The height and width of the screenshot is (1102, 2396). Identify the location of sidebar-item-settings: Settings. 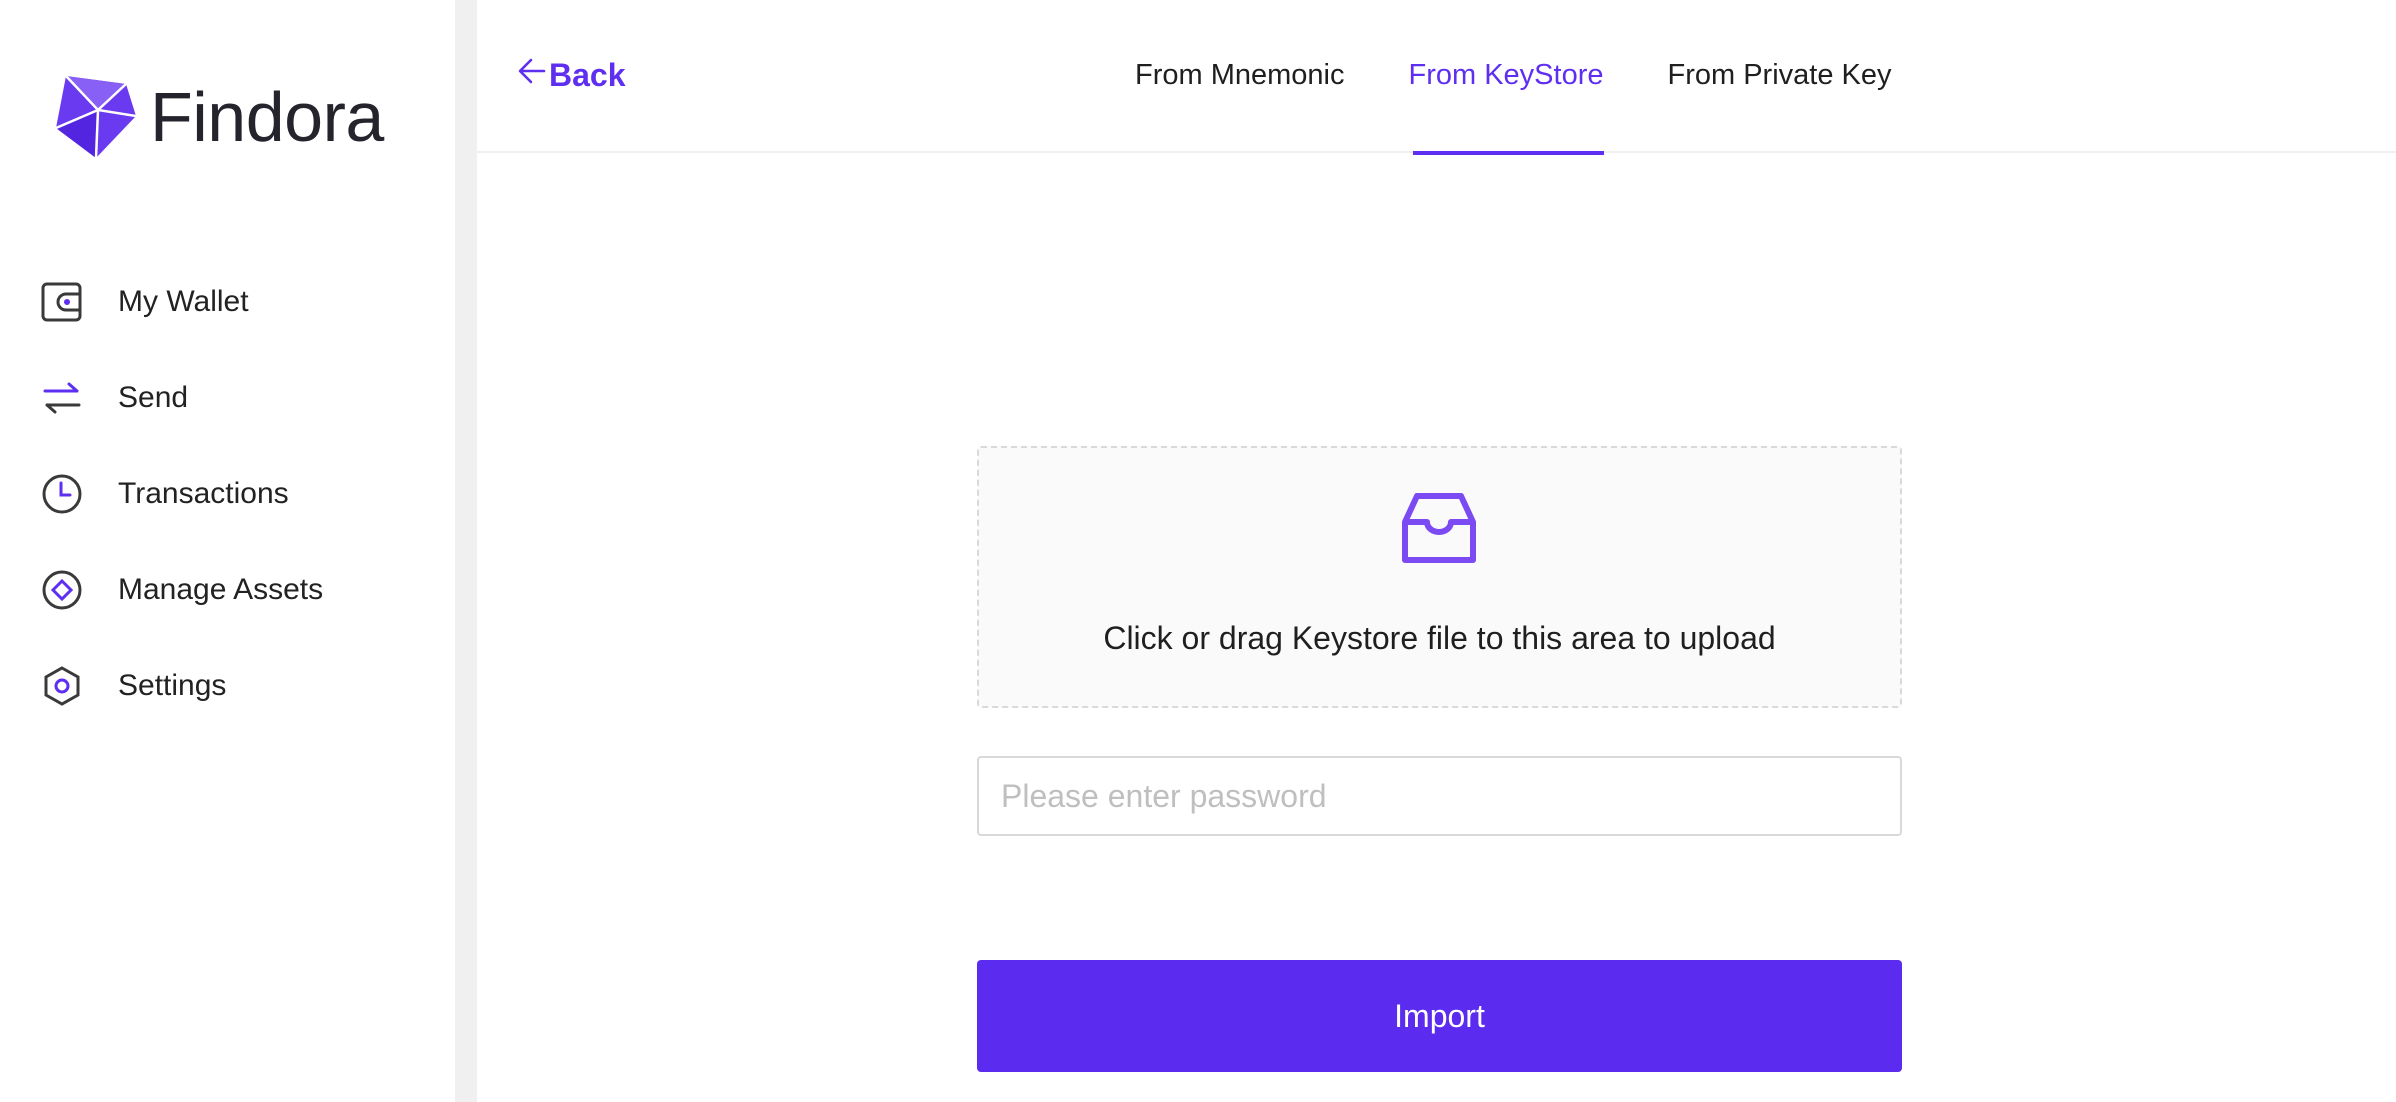
(181, 686).